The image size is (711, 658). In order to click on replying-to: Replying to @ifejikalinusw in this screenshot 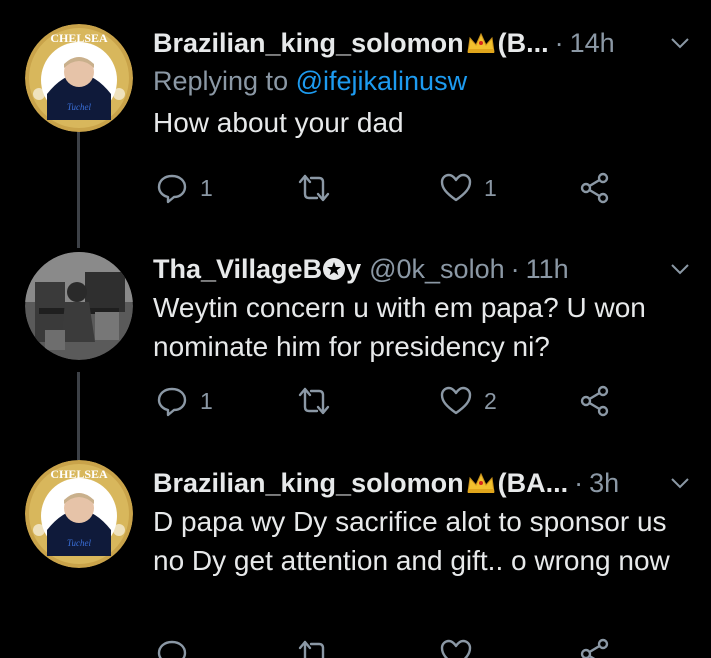, I will do `click(423, 81)`.